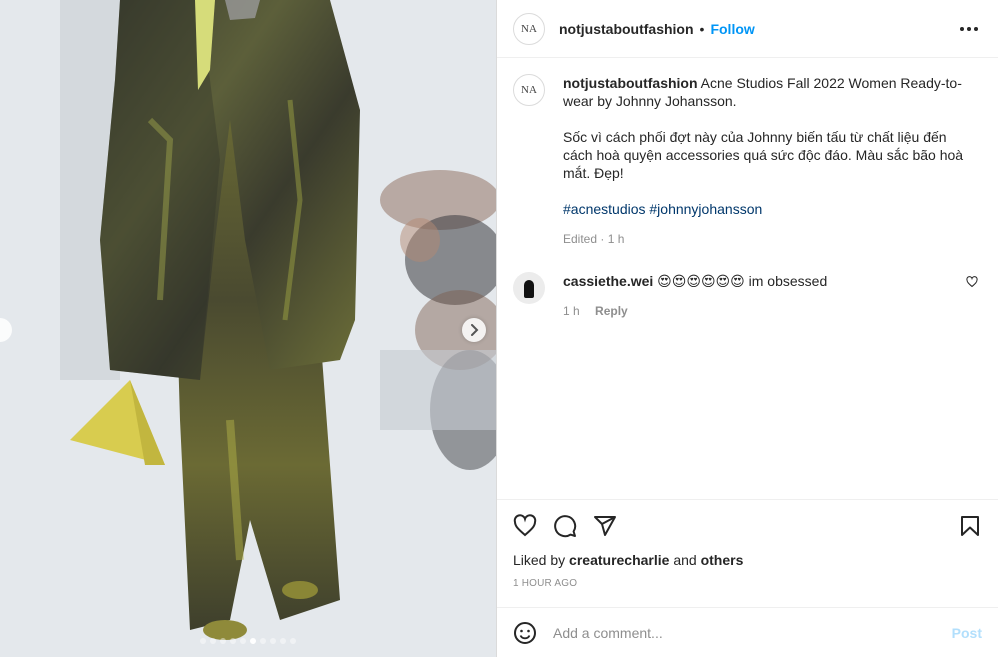  I want to click on likes-summary: Liked by creaturecharlie and others, so click(747, 560).